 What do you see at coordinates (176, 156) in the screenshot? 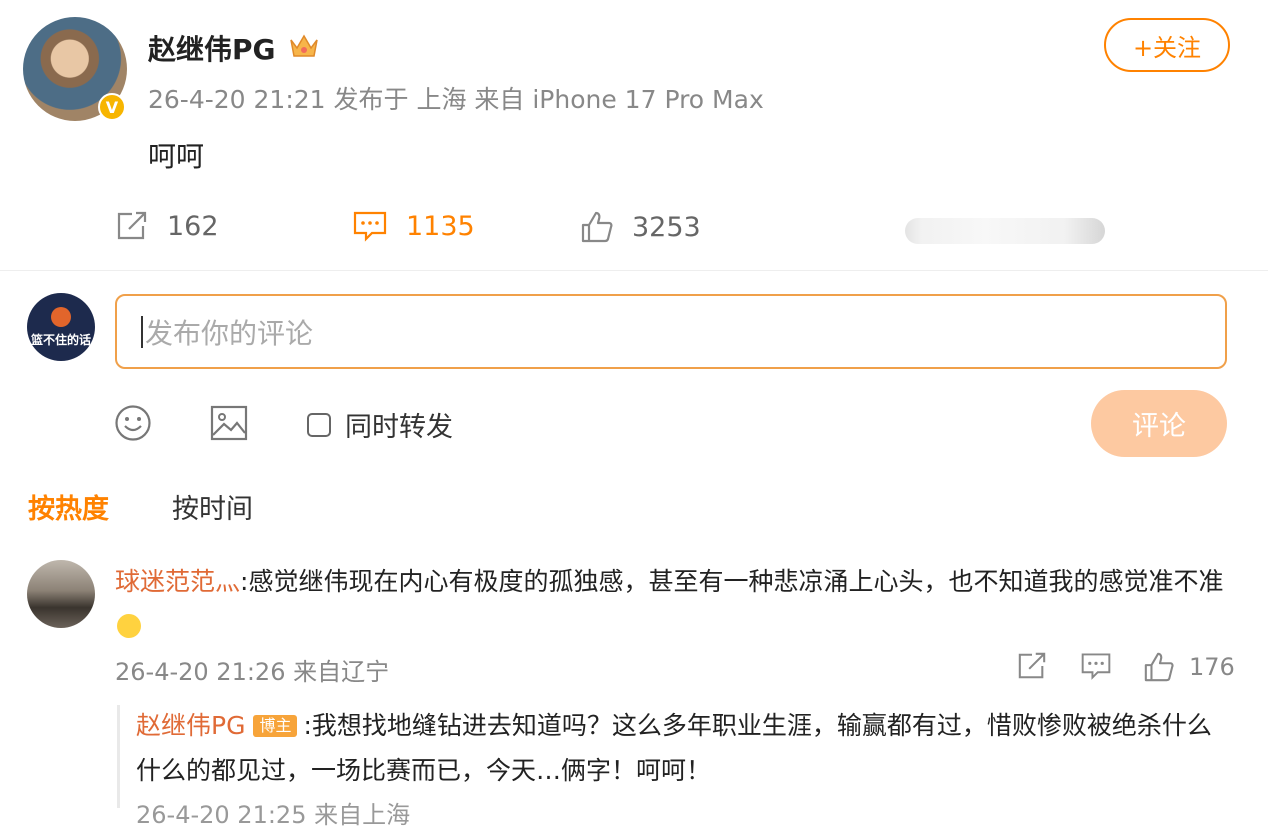
I see `post-content: 呵呵` at bounding box center [176, 156].